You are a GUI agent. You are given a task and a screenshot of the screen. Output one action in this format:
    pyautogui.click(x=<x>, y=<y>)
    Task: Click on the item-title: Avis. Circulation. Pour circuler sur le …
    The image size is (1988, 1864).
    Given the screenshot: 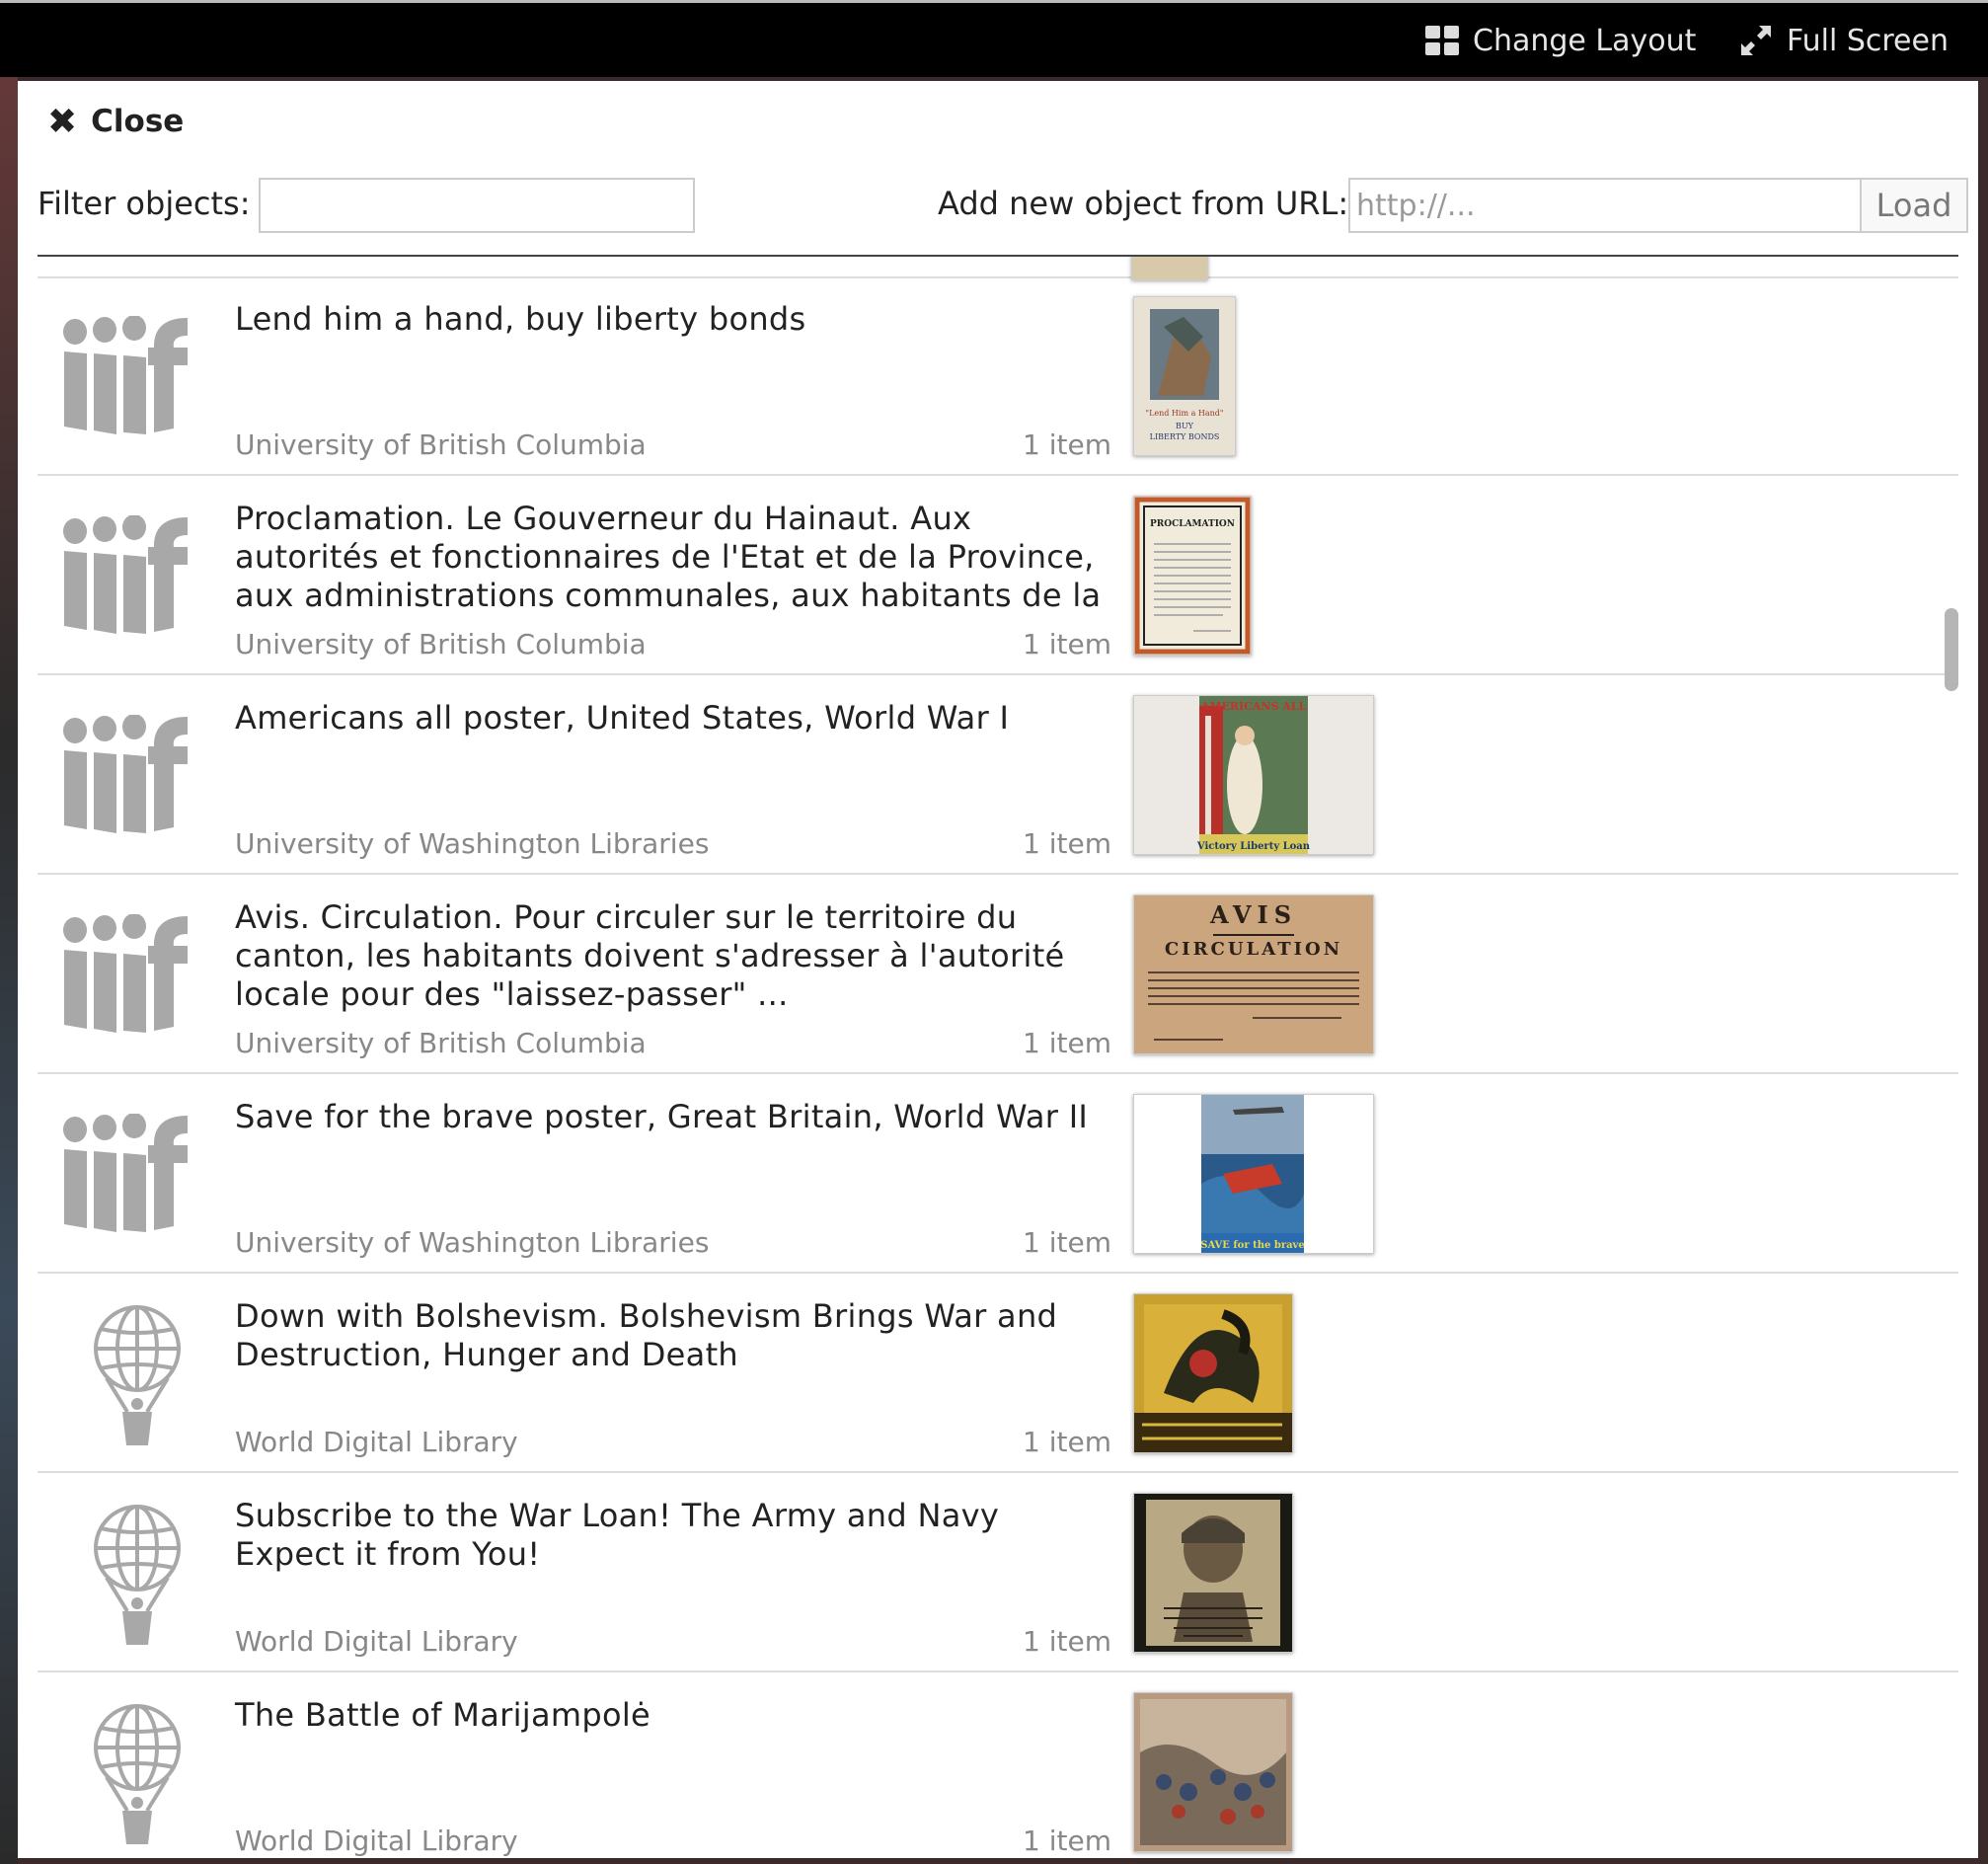 What is the action you would take?
    pyautogui.click(x=650, y=956)
    